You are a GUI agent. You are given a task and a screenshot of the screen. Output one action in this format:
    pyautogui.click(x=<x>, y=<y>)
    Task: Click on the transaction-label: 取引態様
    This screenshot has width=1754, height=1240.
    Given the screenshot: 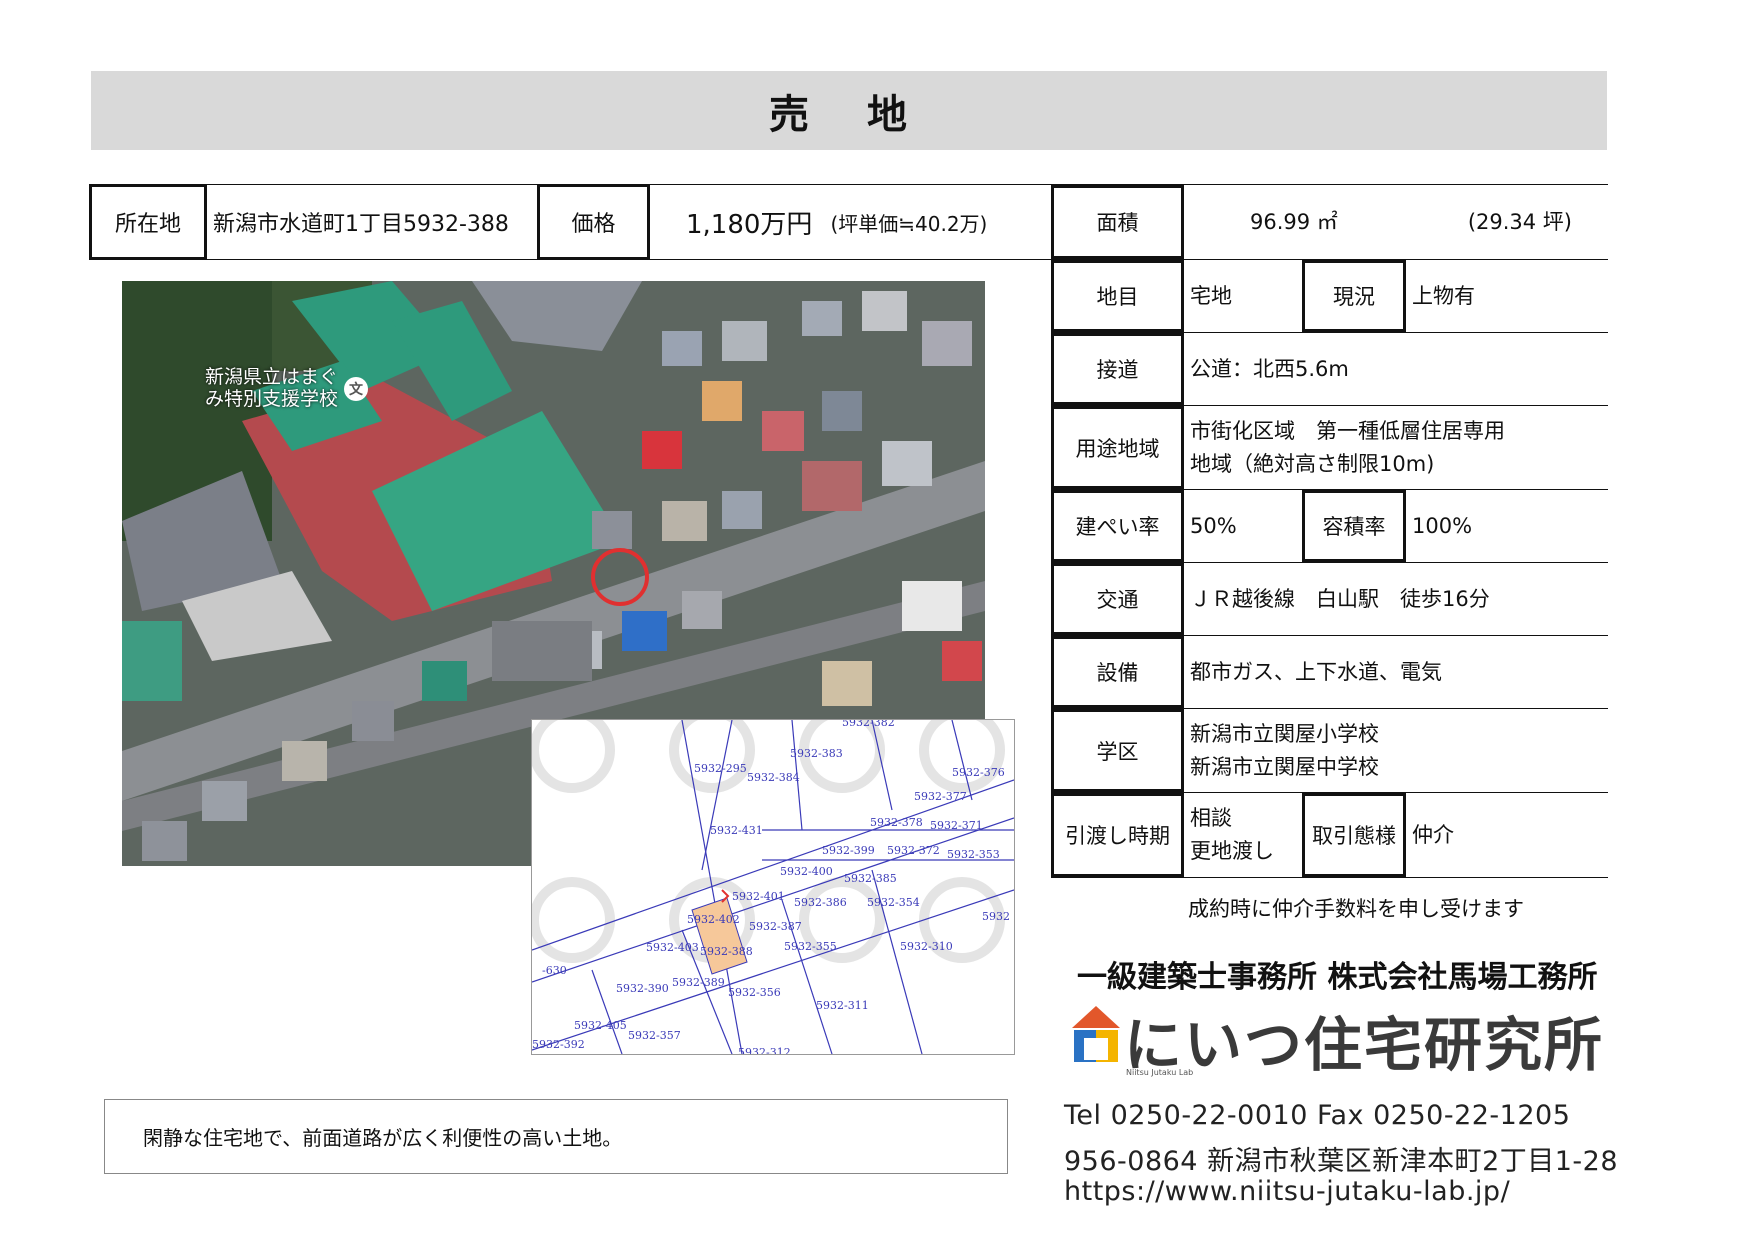 What is the action you would take?
    pyautogui.click(x=1354, y=835)
    